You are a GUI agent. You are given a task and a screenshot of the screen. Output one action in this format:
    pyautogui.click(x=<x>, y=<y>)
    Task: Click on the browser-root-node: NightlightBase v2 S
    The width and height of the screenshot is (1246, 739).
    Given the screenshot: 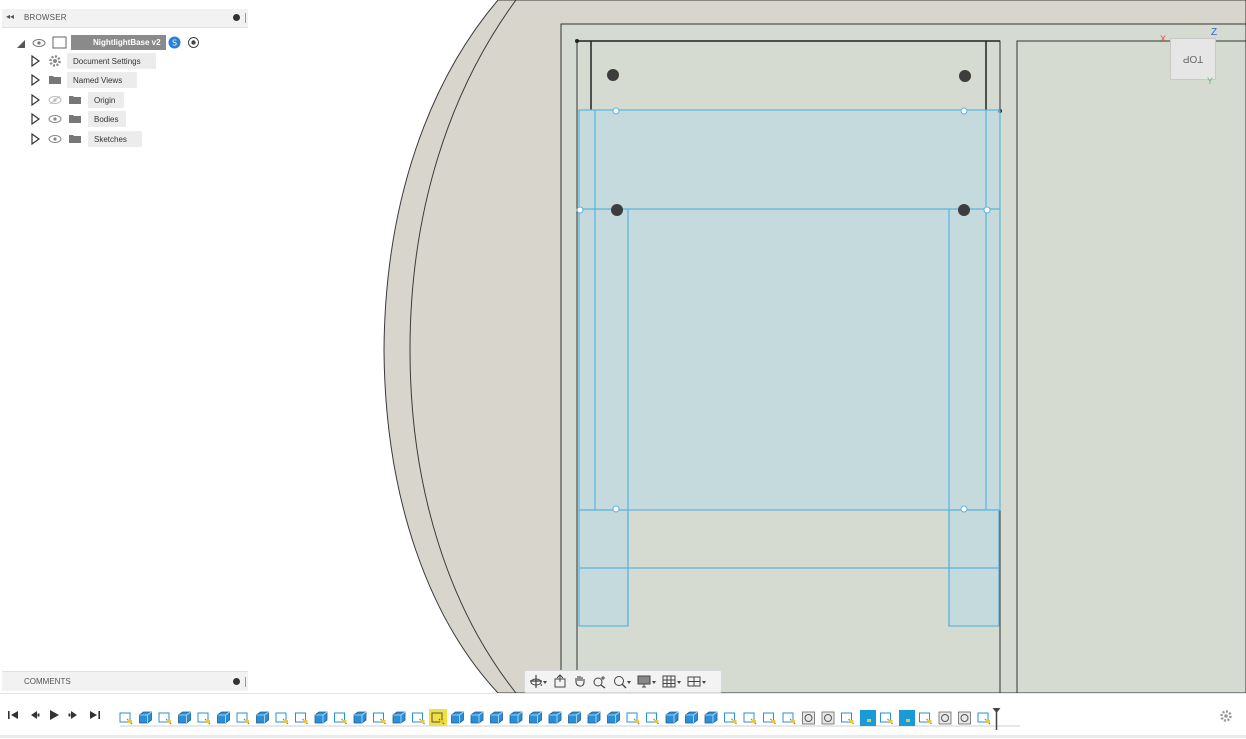 What is the action you would take?
    pyautogui.click(x=114, y=43)
    